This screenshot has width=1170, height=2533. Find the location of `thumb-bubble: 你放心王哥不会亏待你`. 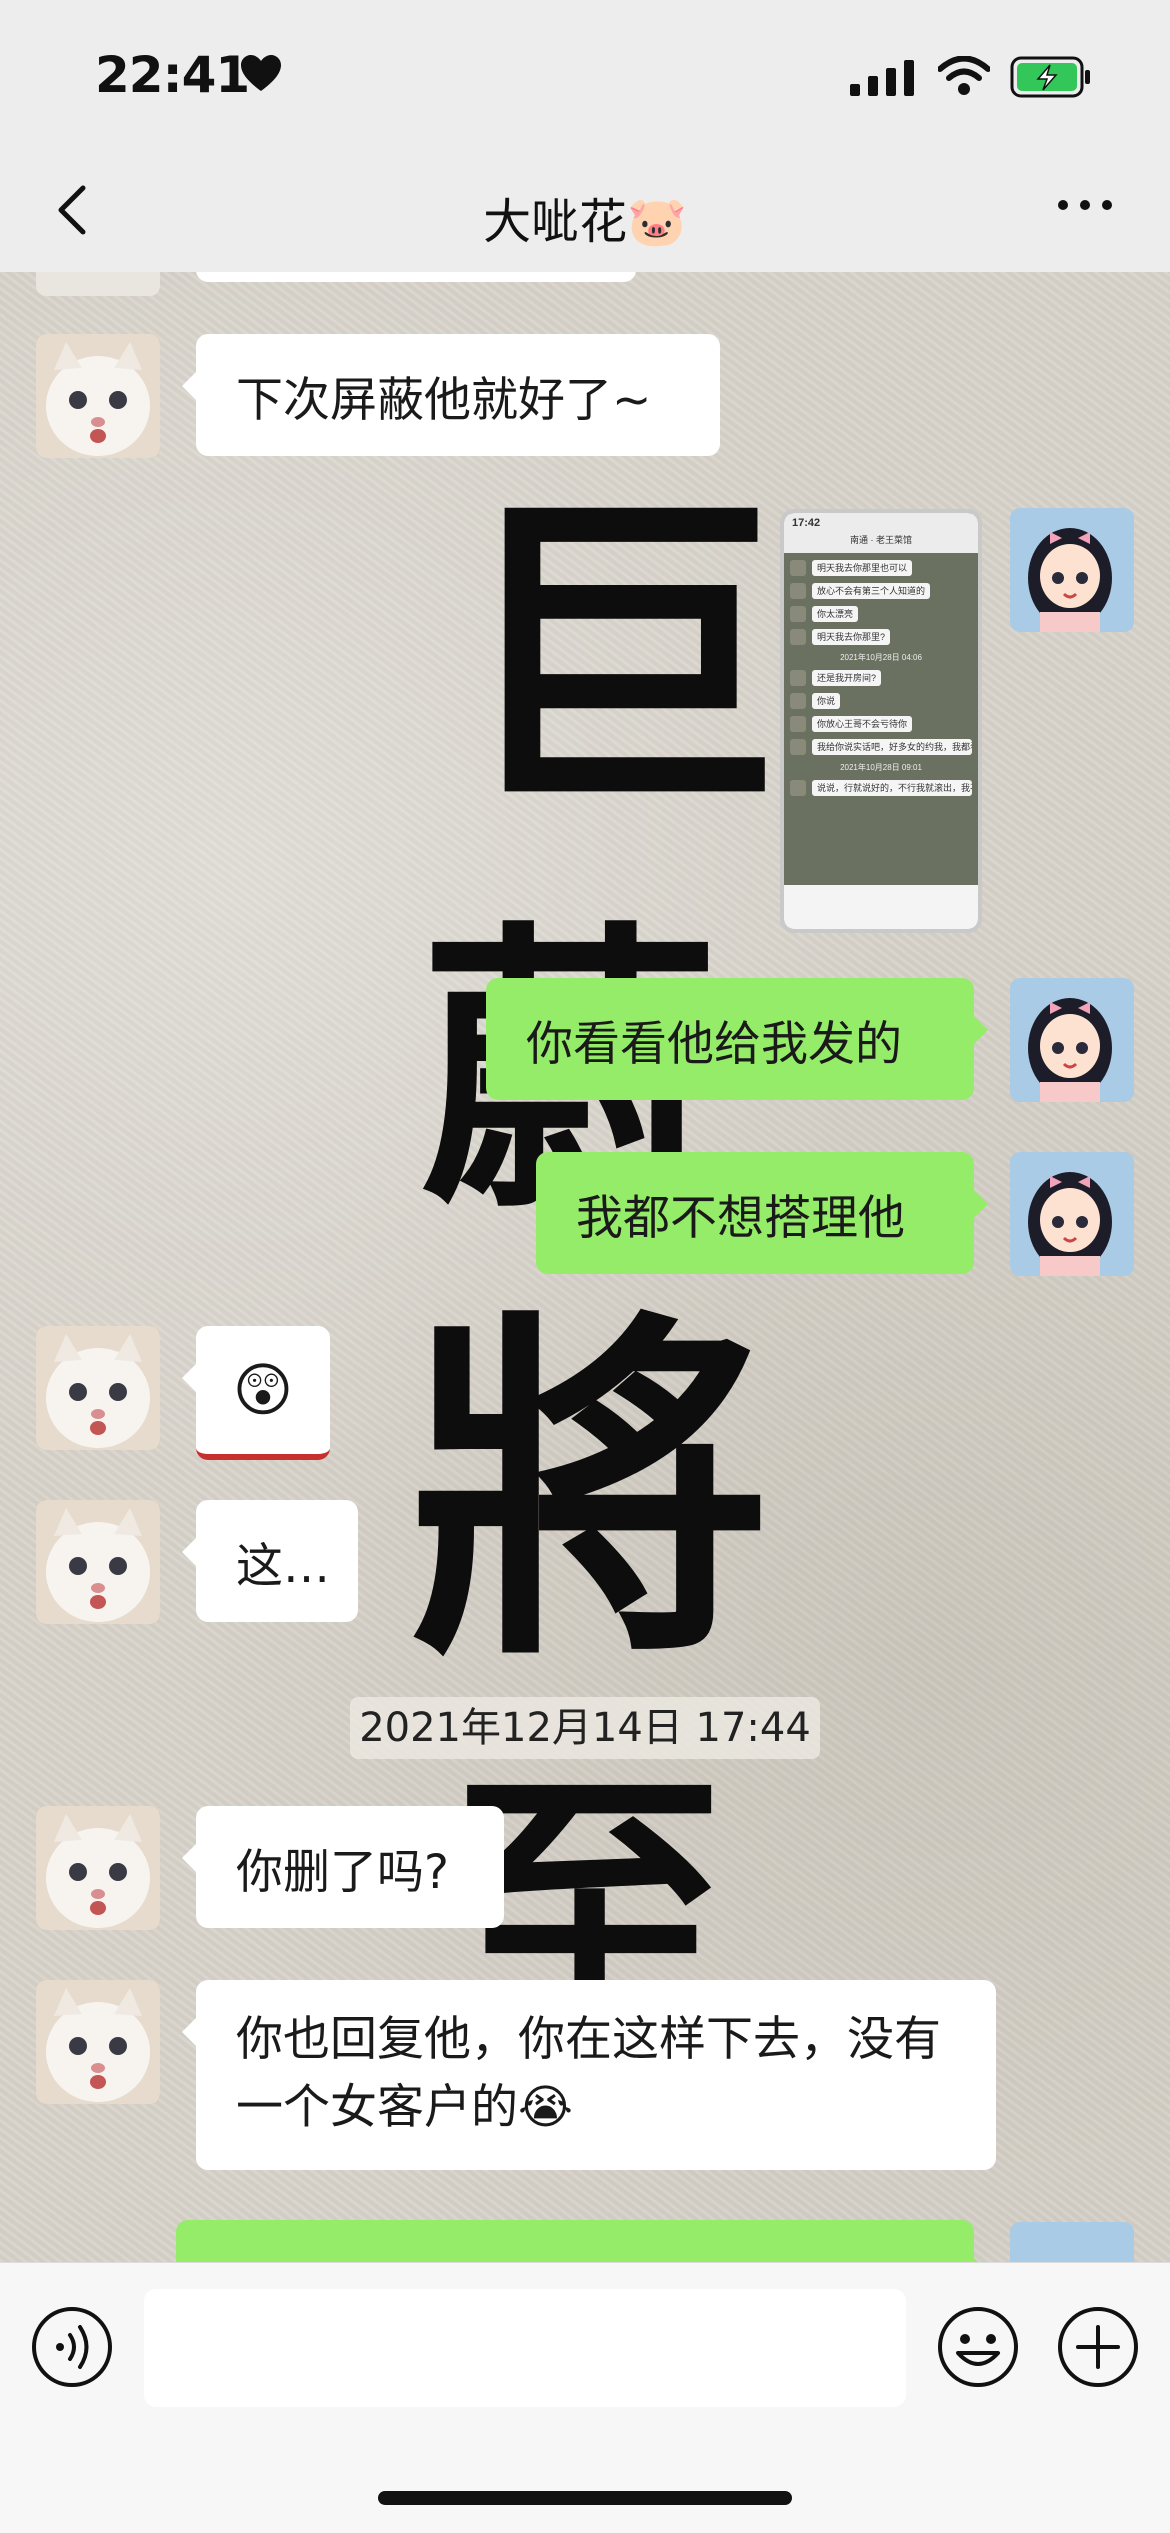

thumb-bubble: 你放心王哥不会亏待你 is located at coordinates (862, 724).